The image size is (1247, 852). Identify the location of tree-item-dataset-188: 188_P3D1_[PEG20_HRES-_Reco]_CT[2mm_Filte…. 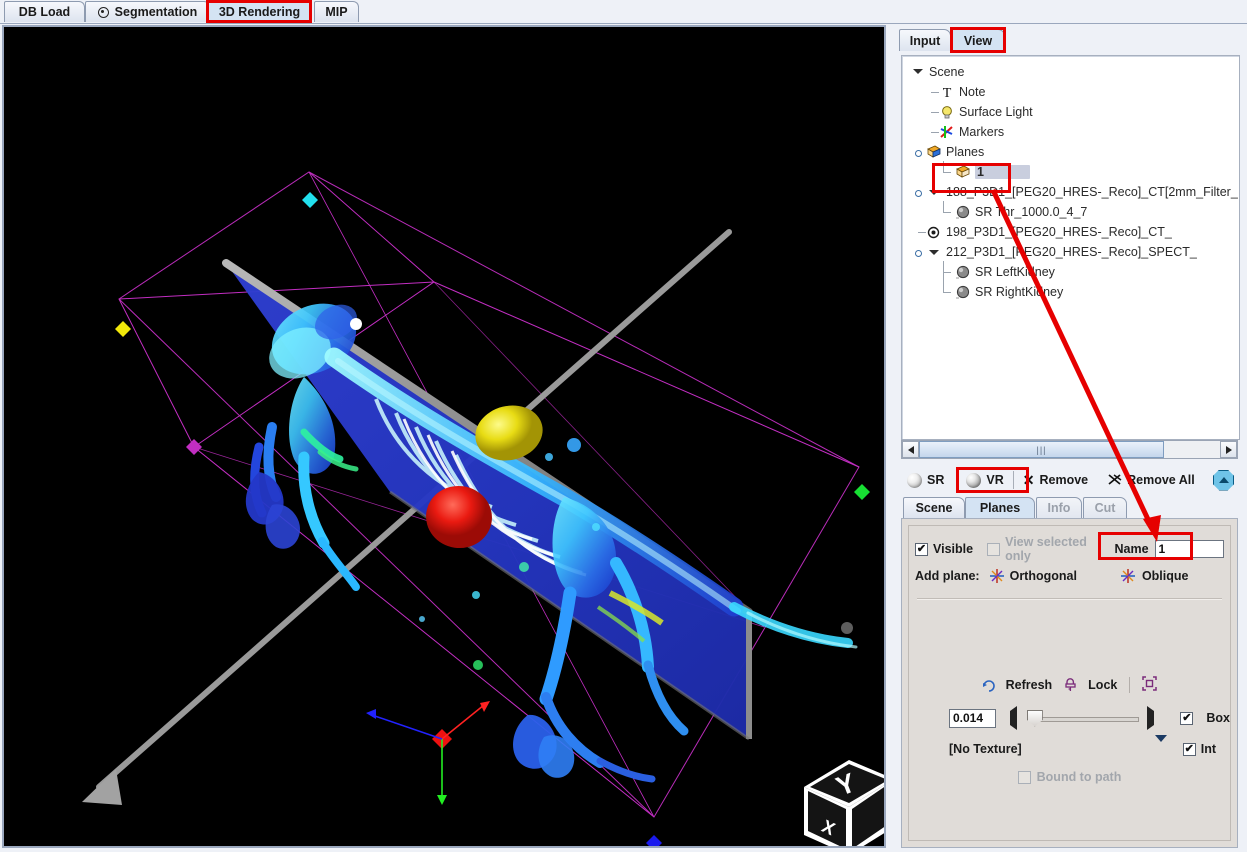
(1072, 192).